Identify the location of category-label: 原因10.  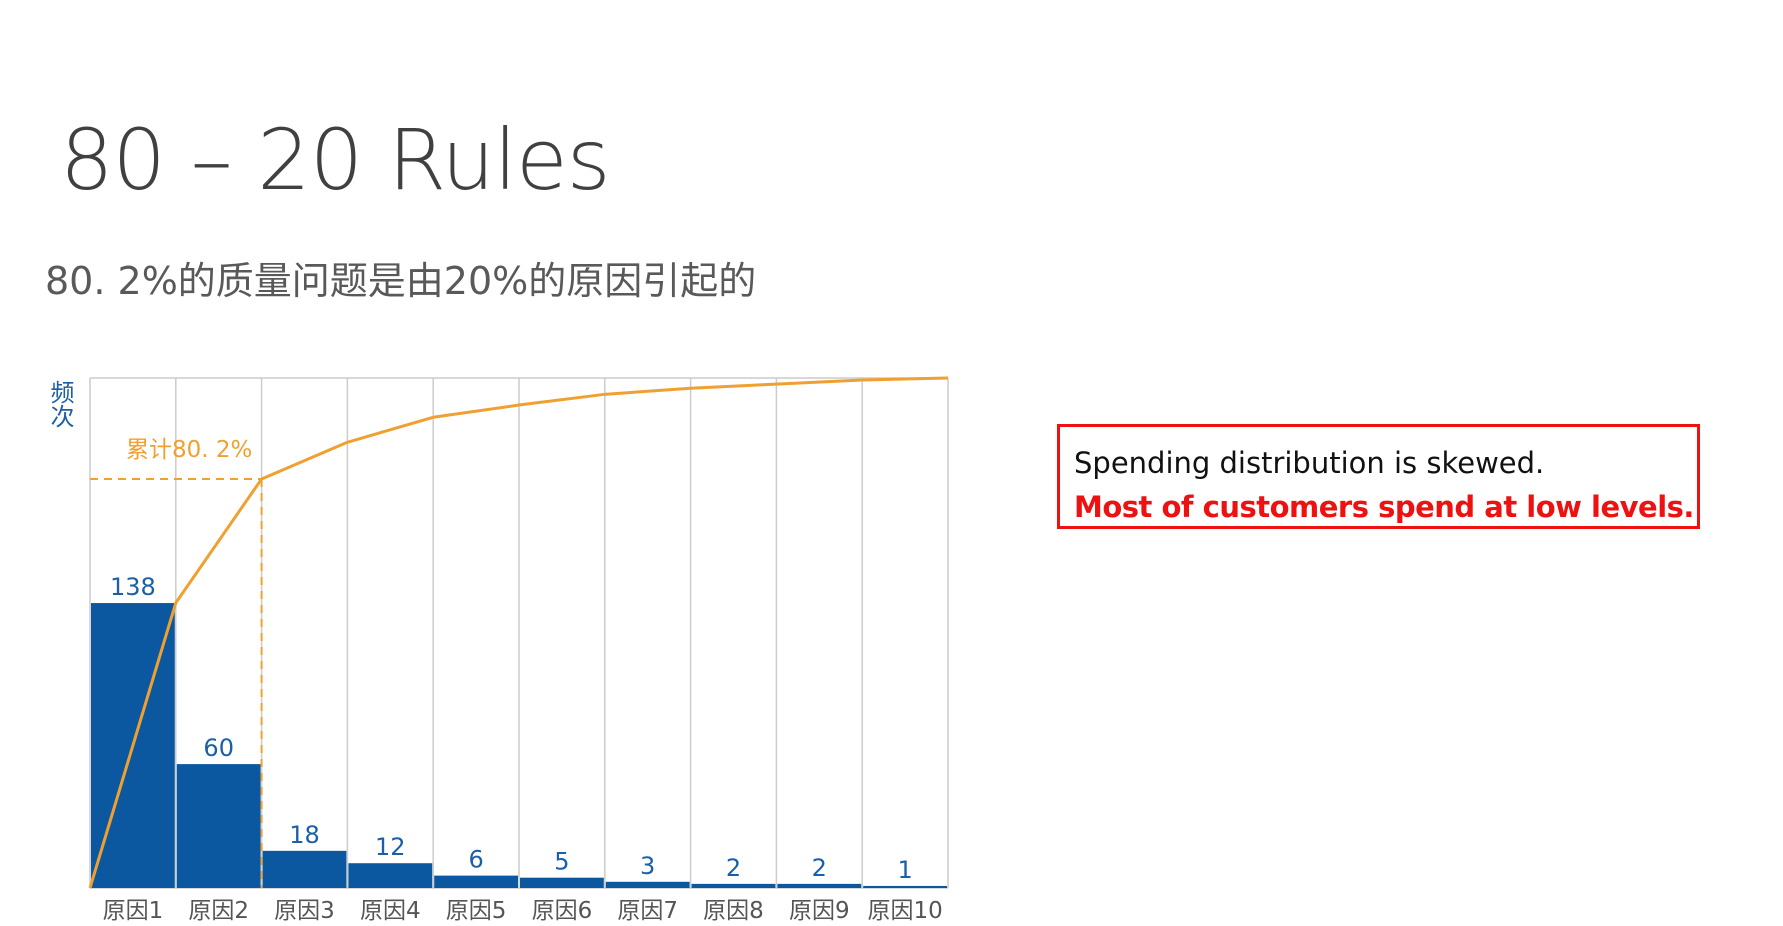
(904, 910).